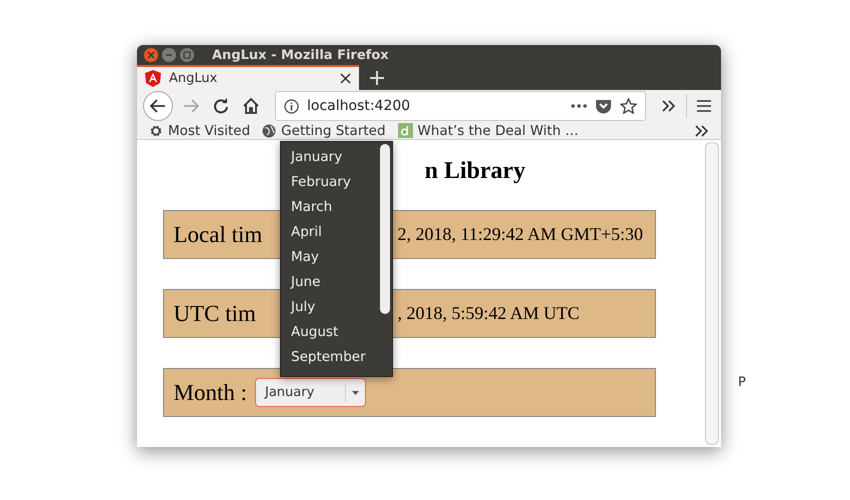 This screenshot has width=850, height=500. I want to click on month-option: May, so click(329, 257).